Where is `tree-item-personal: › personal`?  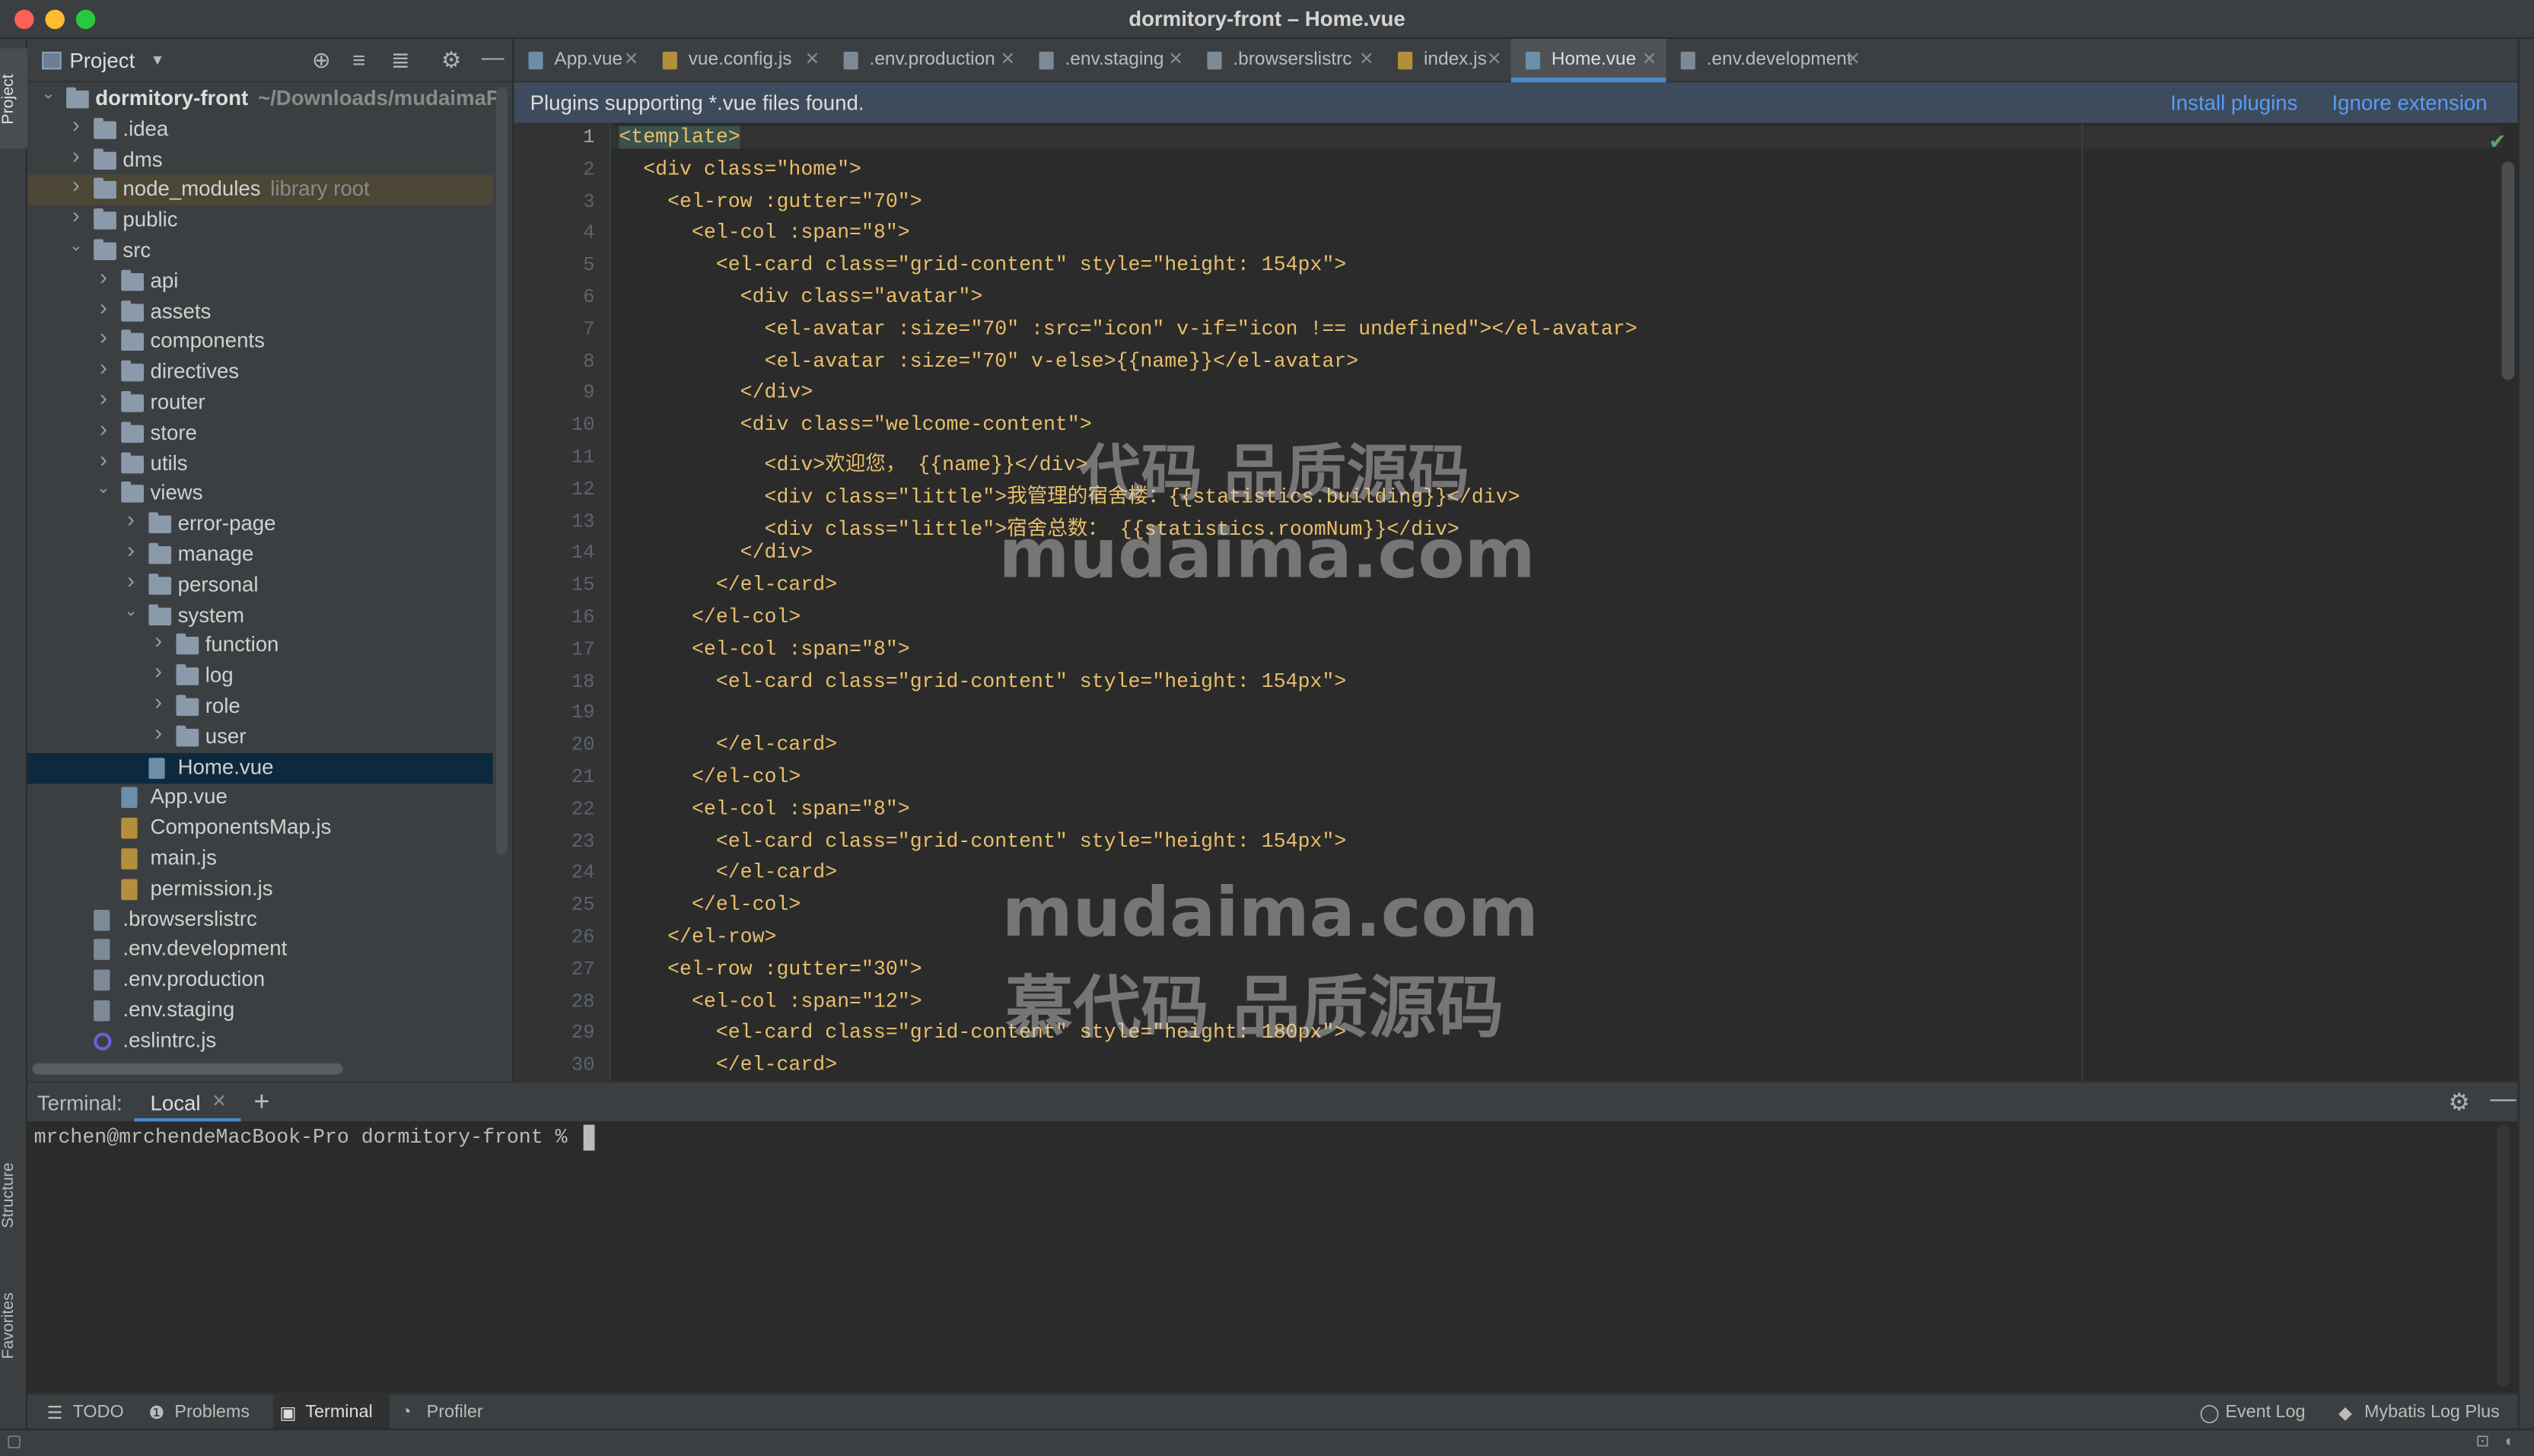 tree-item-personal: › personal is located at coordinates (260, 583).